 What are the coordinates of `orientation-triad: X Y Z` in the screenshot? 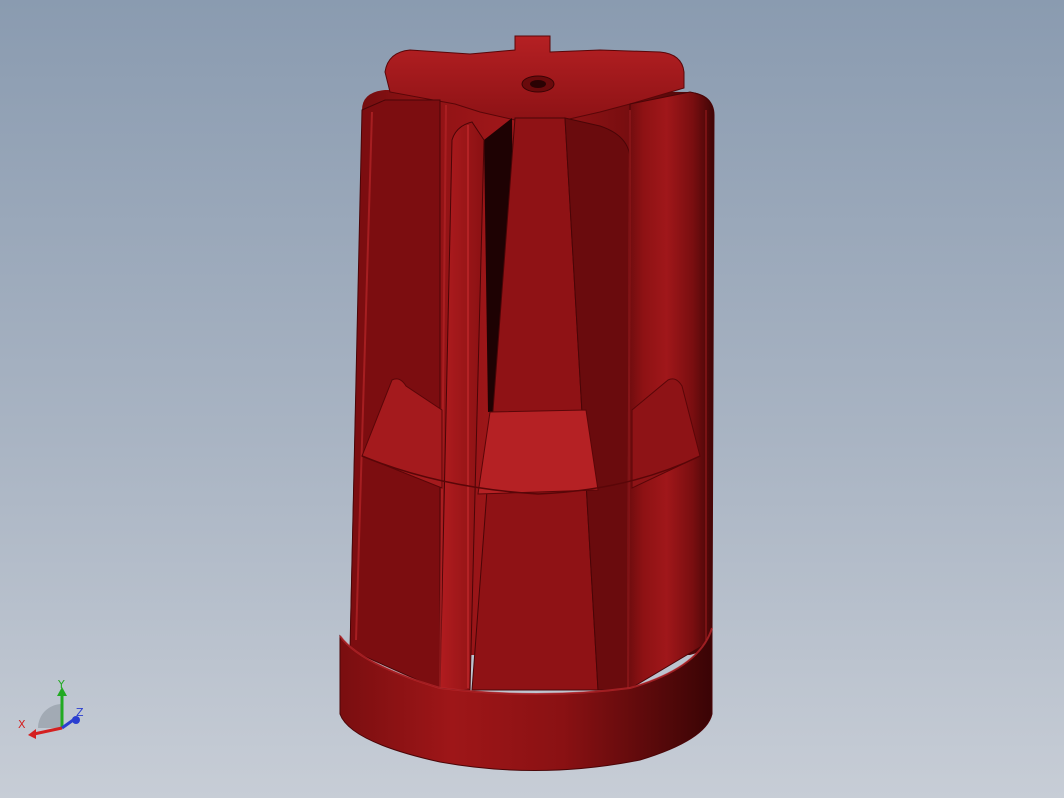 It's located at (54, 711).